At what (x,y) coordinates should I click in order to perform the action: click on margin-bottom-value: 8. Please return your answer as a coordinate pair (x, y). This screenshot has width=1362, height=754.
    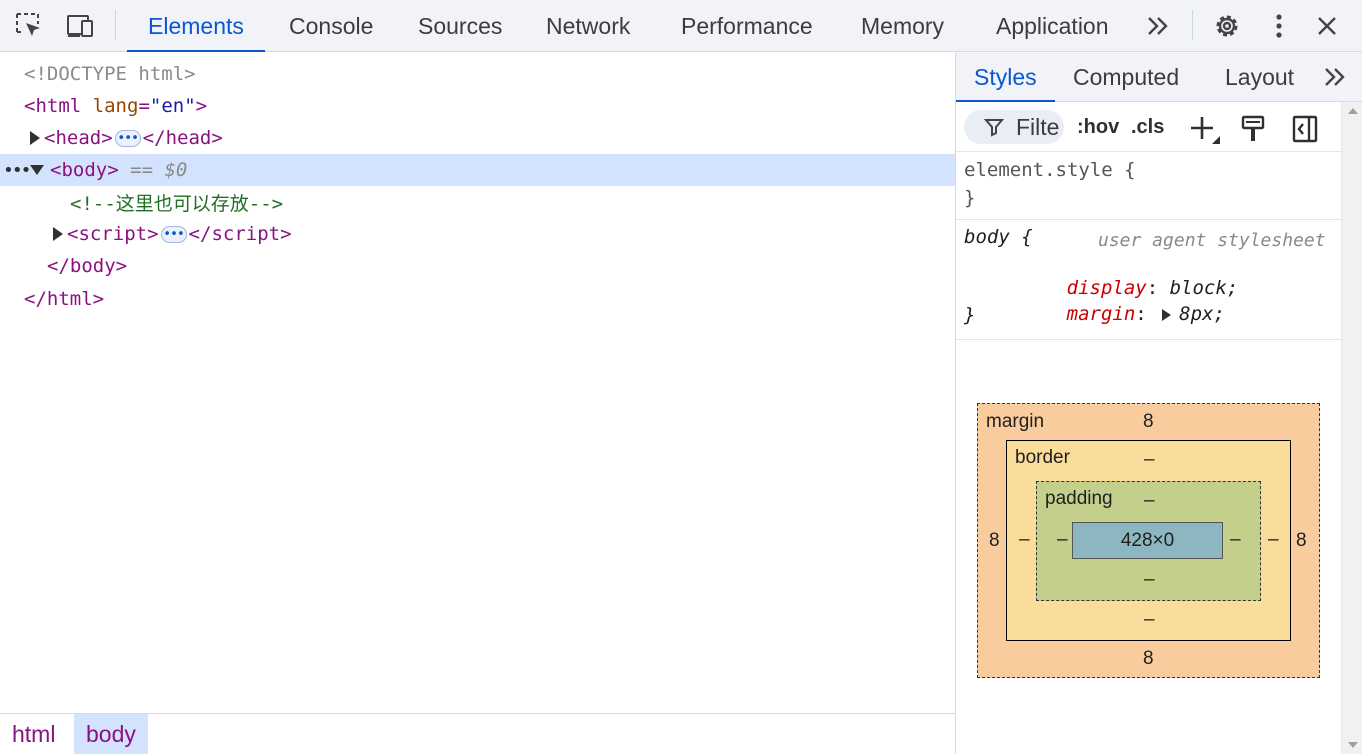
    Looking at the image, I should click on (1148, 659).